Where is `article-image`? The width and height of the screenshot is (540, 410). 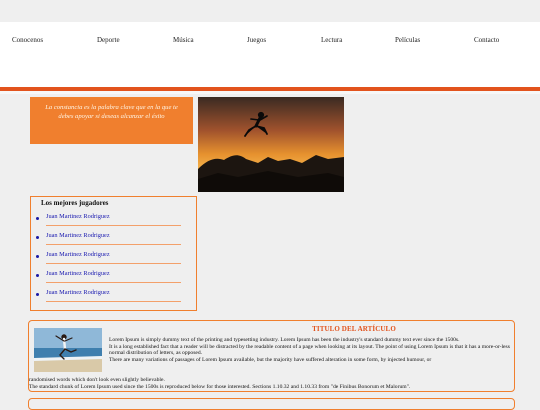 article-image is located at coordinates (68, 350).